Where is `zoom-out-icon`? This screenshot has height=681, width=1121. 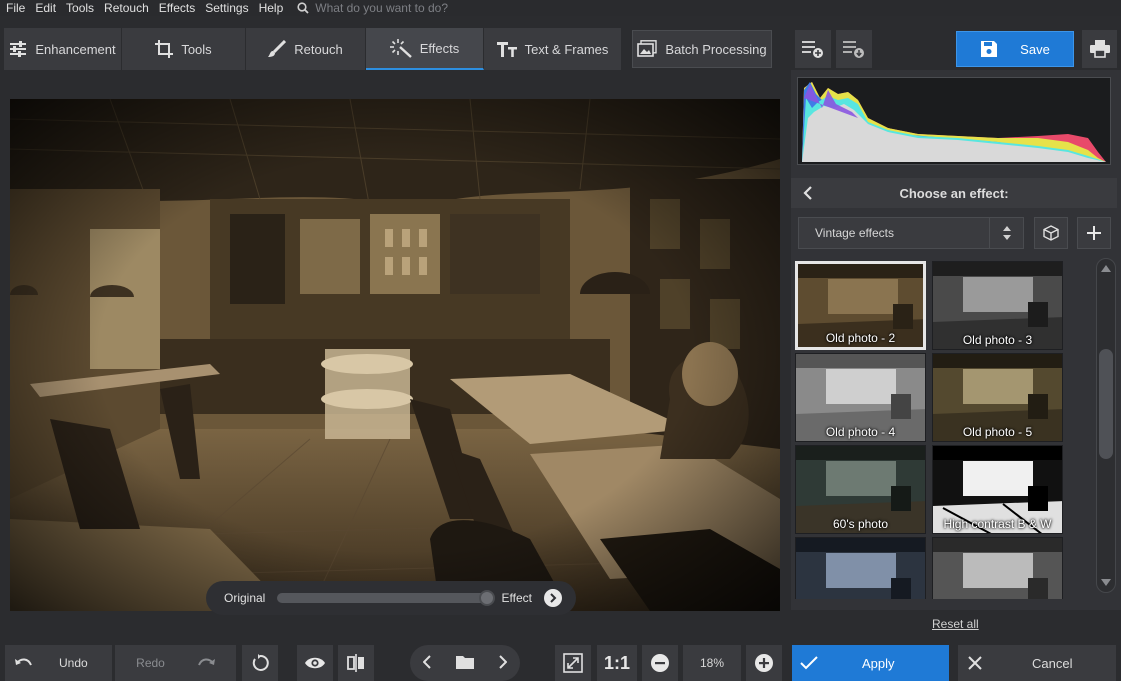 zoom-out-icon is located at coordinates (660, 663).